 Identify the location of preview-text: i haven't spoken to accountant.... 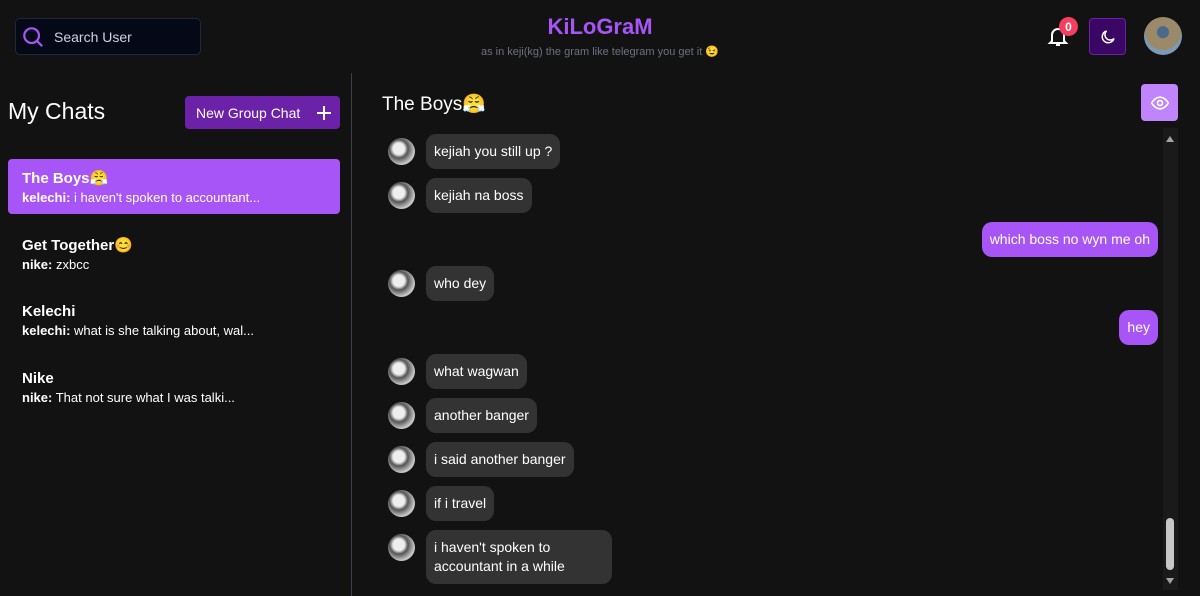
(167, 197).